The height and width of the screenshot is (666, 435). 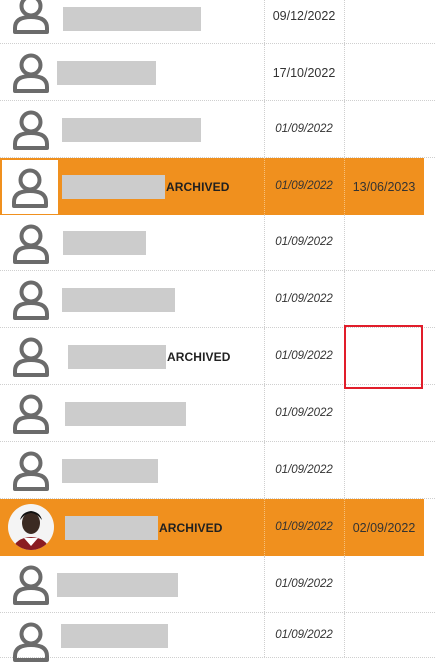 I want to click on end-date: 13/06/2023, so click(x=384, y=187).